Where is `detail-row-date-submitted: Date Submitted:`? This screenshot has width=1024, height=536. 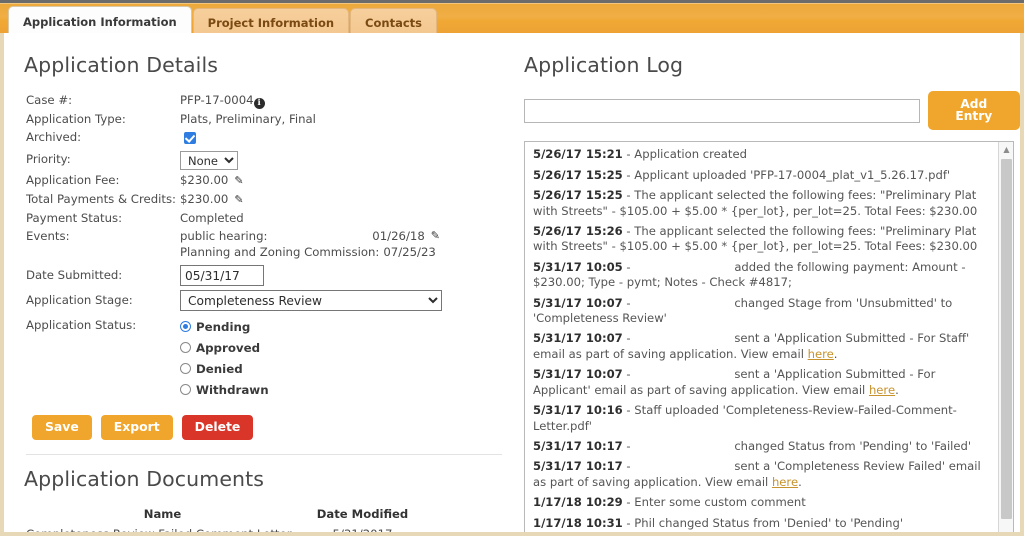
detail-row-date-submitted: Date Submitted: is located at coordinates (234, 274).